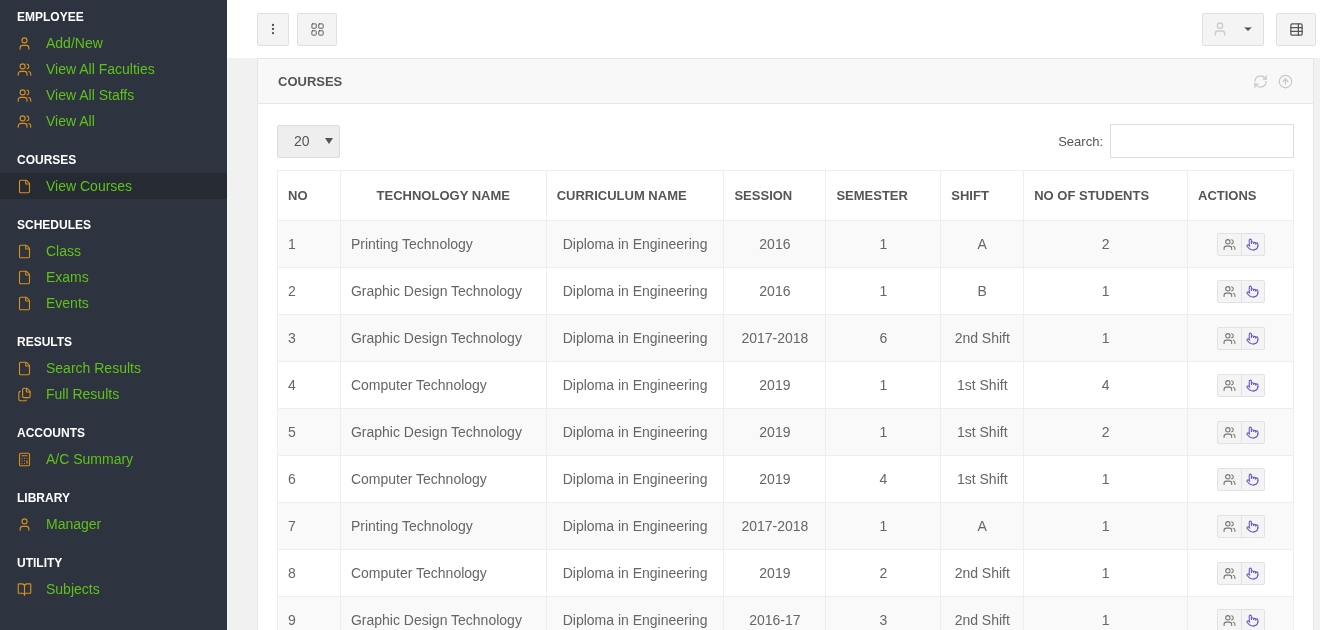 The height and width of the screenshot is (630, 1320). I want to click on sidebar-item: View Courses, so click(113, 186).